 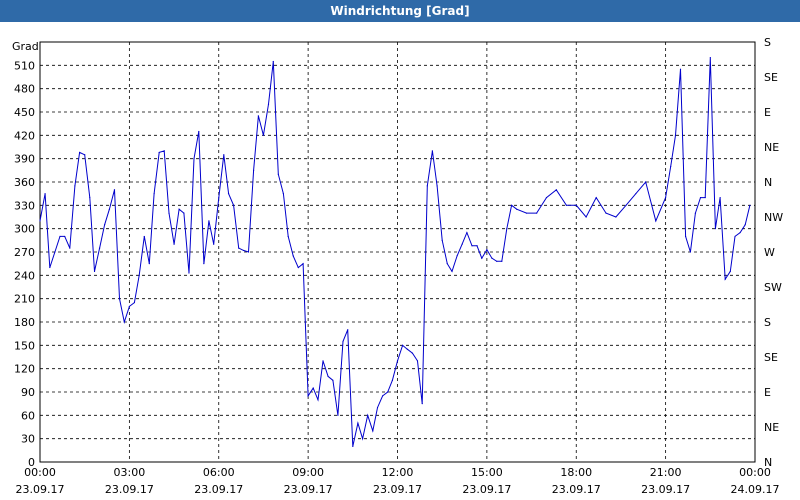 I want to click on y-tick-label: 480, so click(x=24, y=89).